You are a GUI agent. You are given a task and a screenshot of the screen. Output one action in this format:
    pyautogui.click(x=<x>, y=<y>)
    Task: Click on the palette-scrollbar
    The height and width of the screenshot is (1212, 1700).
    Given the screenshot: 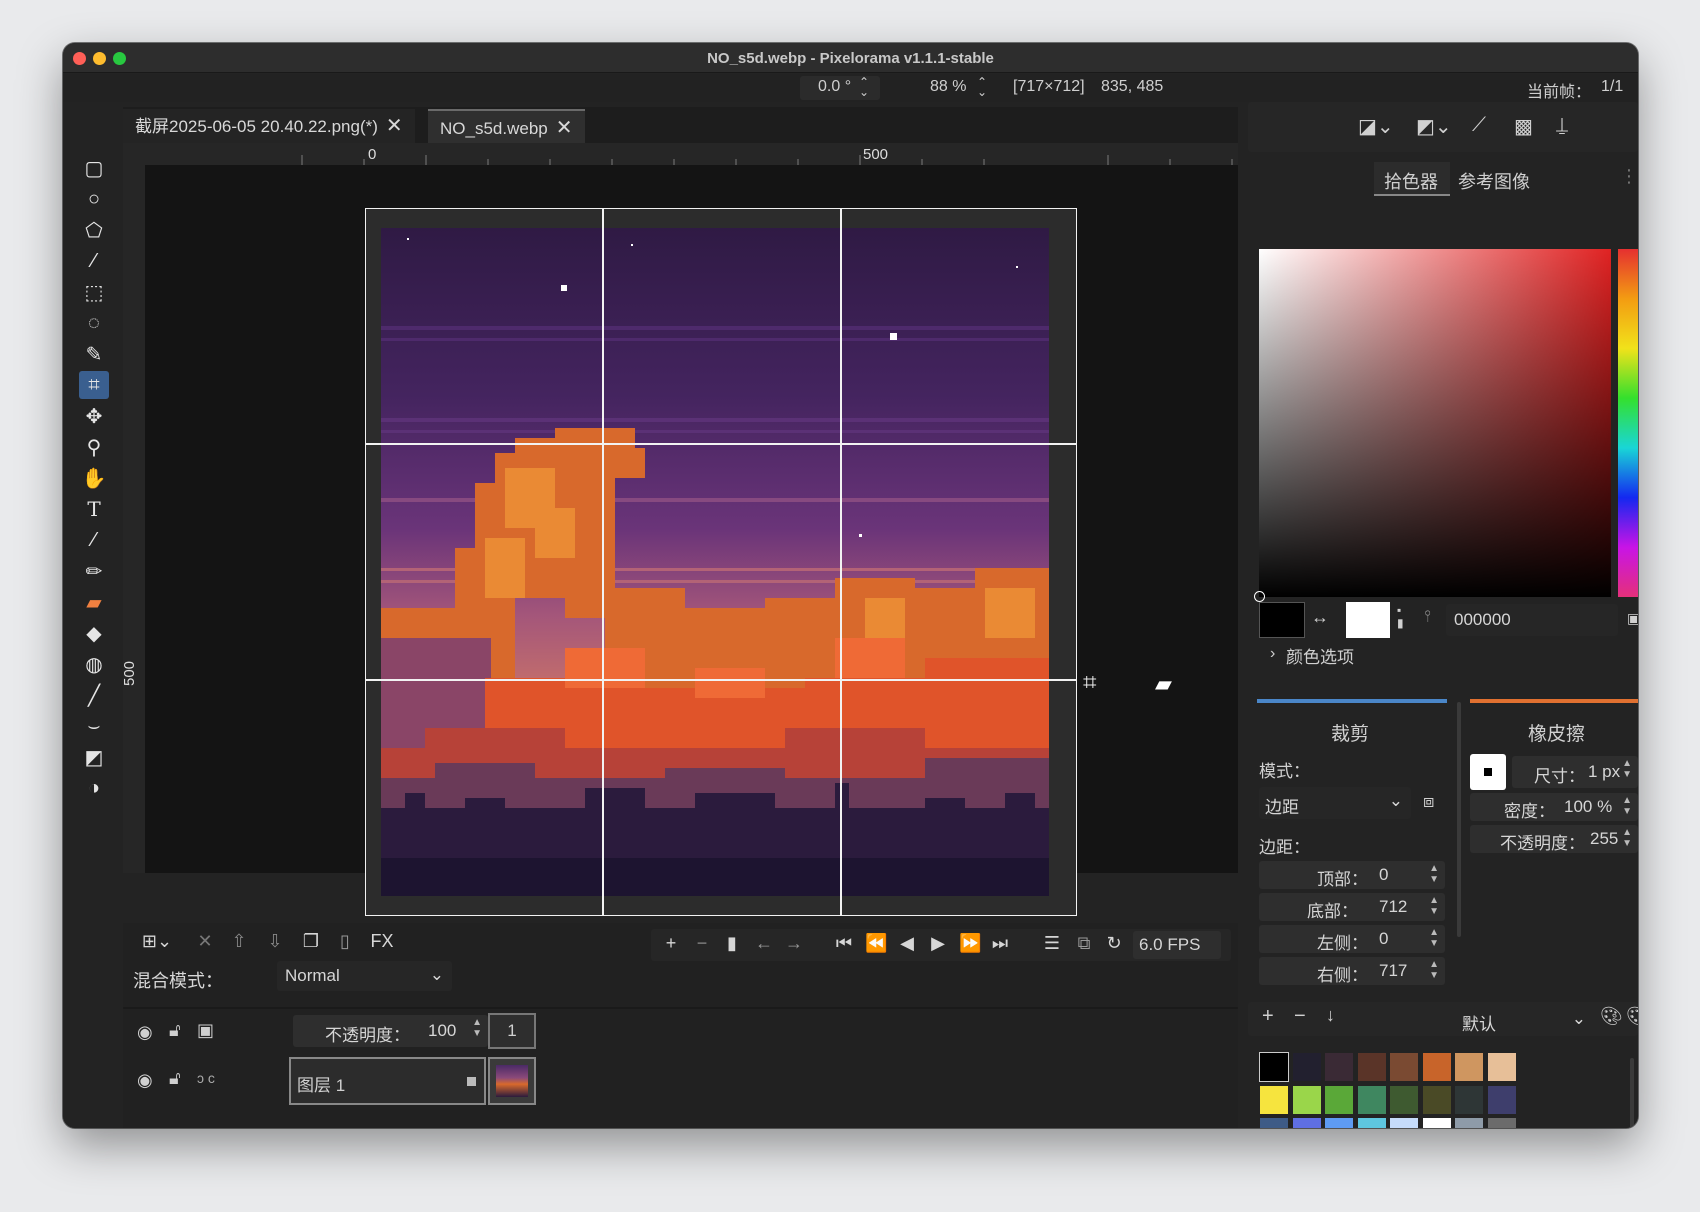 What is the action you would take?
    pyautogui.click(x=1632, y=1093)
    